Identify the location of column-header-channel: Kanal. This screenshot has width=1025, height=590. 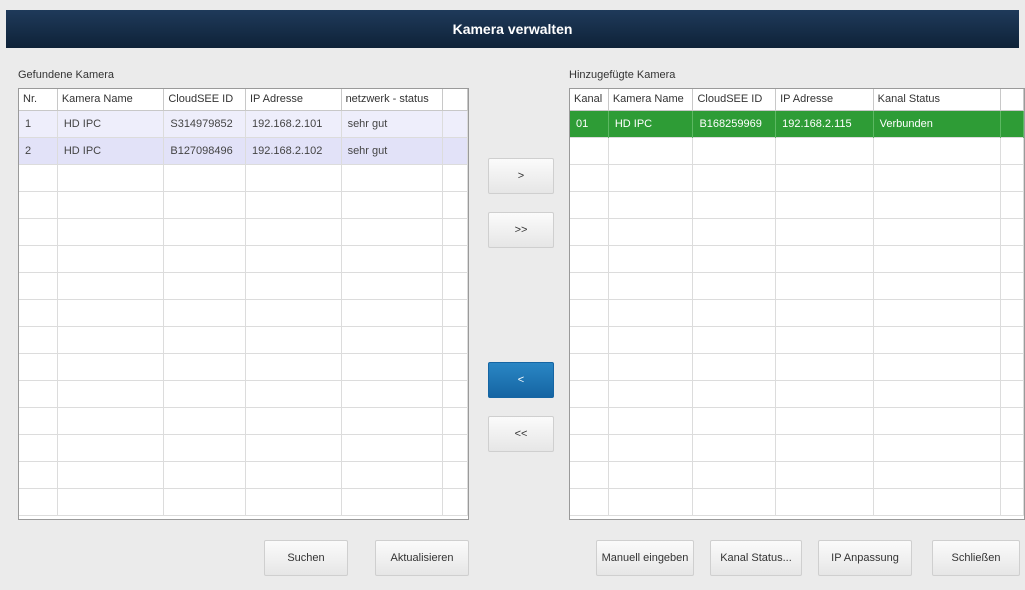
(589, 100).